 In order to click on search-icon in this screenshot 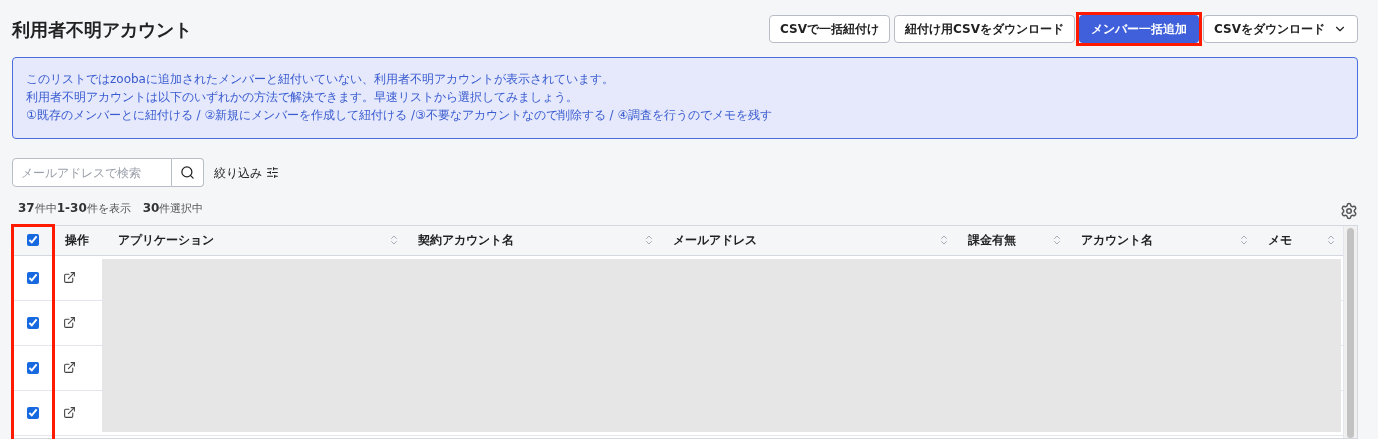, I will do `click(187, 172)`.